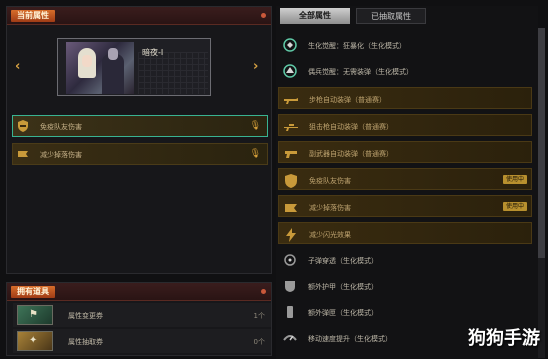  Describe the element at coordinates (259, 316) in the screenshot. I see `owned-item-count: 1个` at that location.